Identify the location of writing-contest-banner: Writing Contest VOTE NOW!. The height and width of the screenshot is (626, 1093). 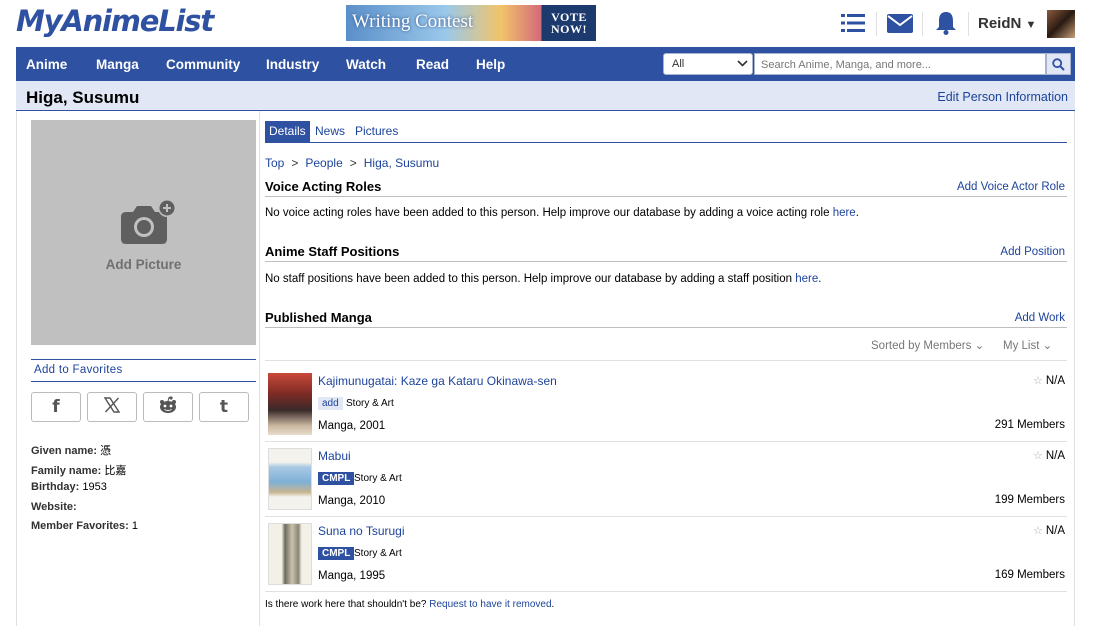
(471, 23).